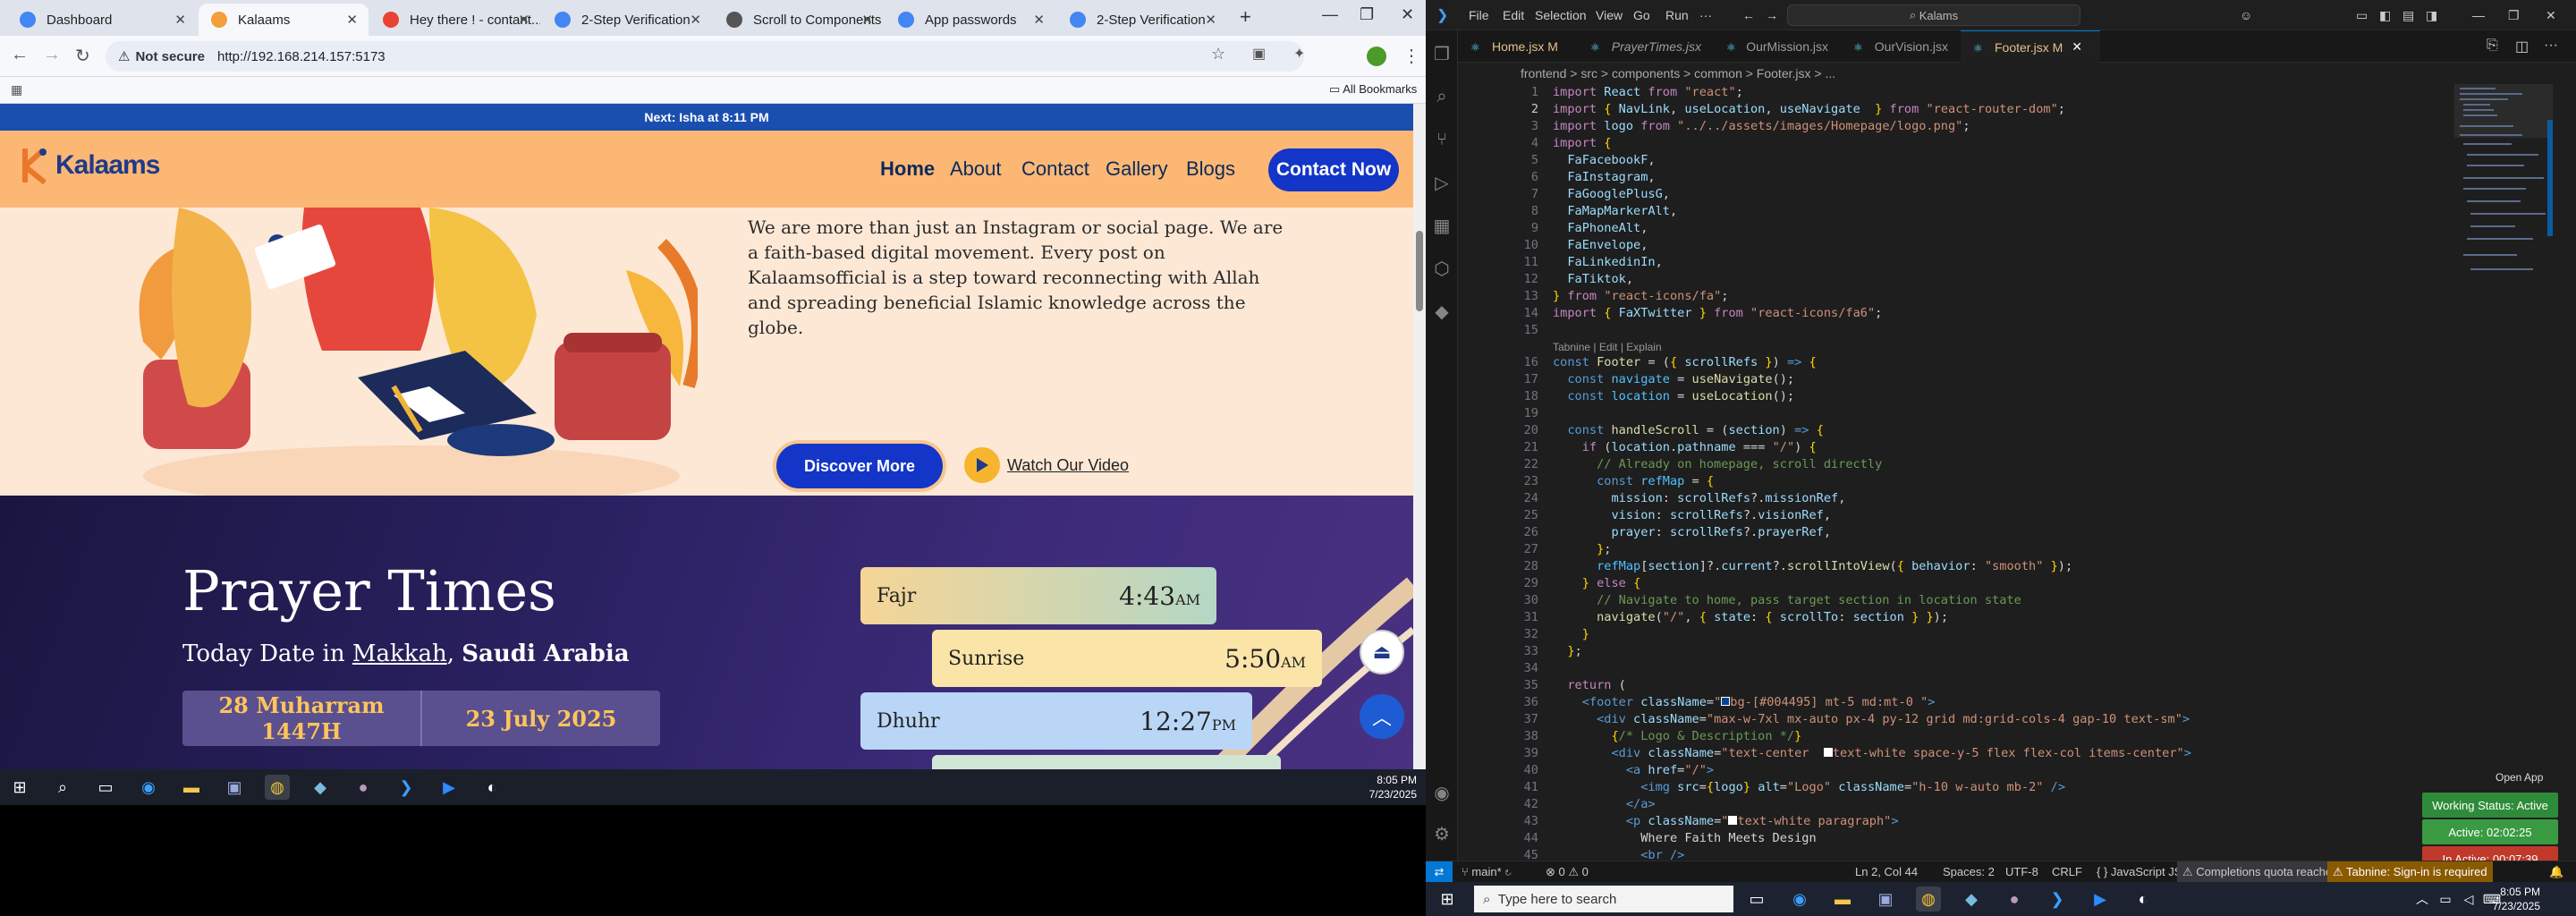 This screenshot has width=2576, height=916. What do you see at coordinates (1772, 15) in the screenshot?
I see `nav-forward-icon: →` at bounding box center [1772, 15].